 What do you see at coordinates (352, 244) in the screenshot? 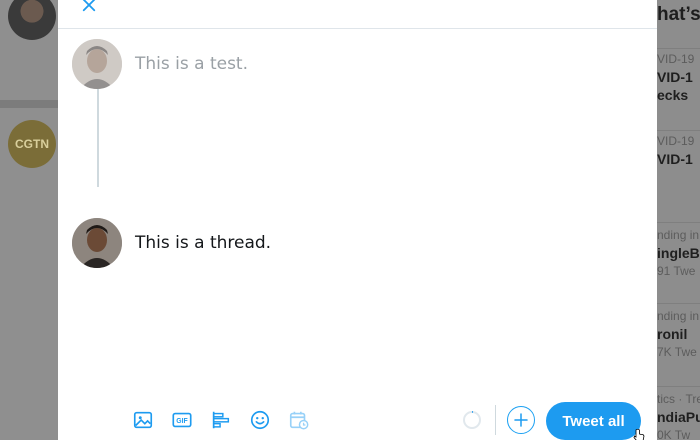
I see `thread-tweet: This is a thread.` at bounding box center [352, 244].